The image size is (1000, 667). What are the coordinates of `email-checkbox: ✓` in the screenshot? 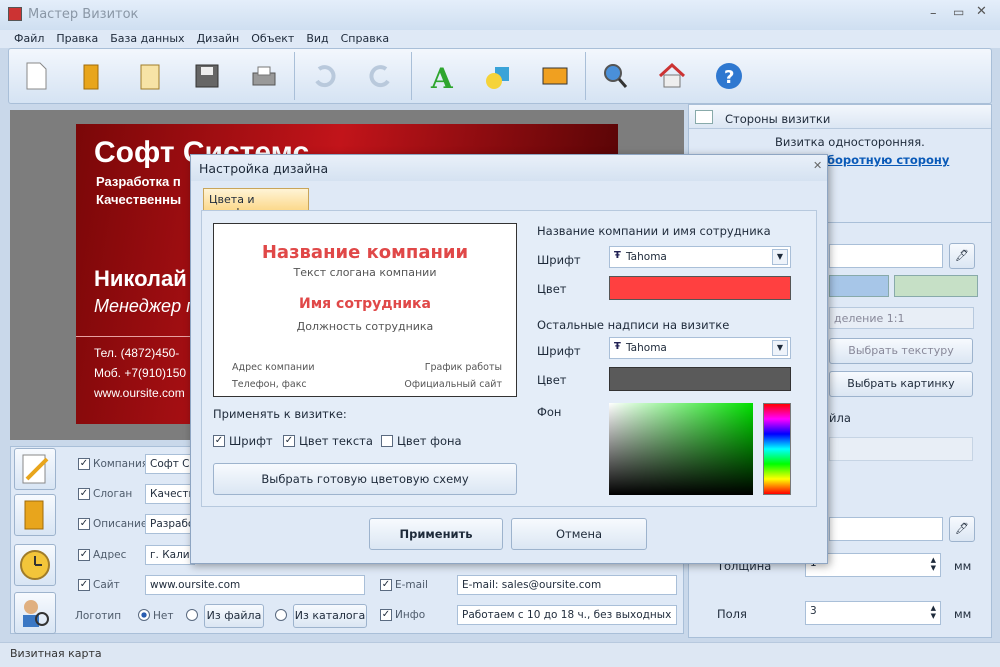 It's located at (386, 585).